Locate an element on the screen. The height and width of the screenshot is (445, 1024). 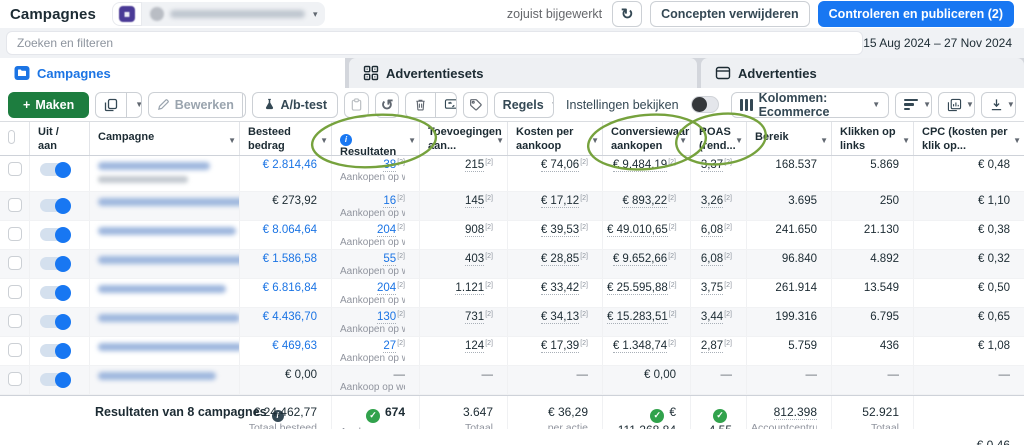
info-icon: i is located at coordinates (346, 140).